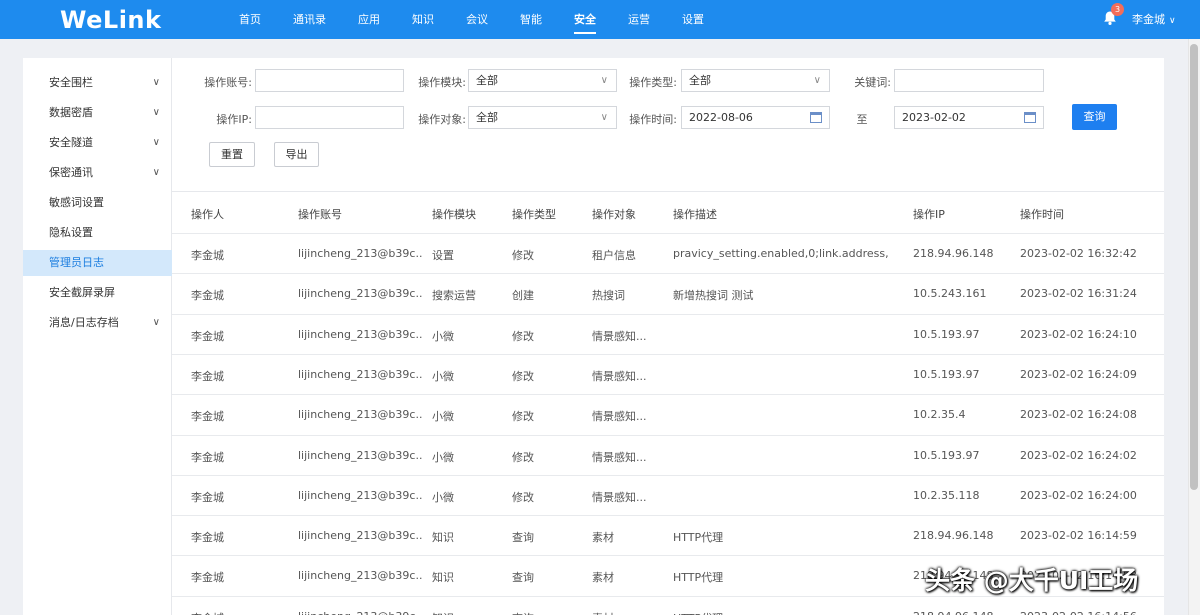  I want to click on account-input, so click(329, 80).